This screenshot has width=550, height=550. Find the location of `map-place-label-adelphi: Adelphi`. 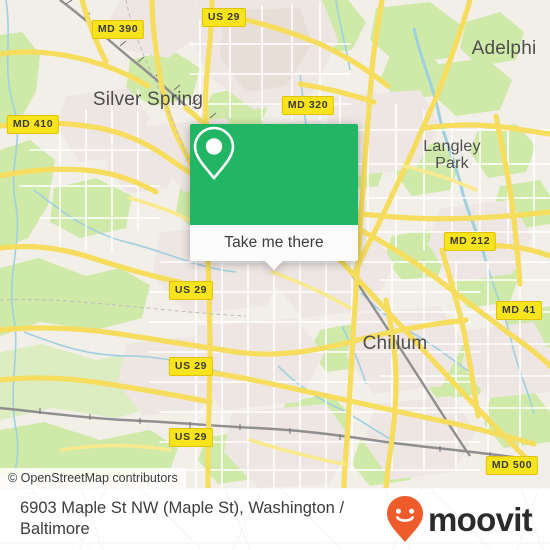

map-place-label-adelphi: Adelphi is located at coordinates (504, 48).